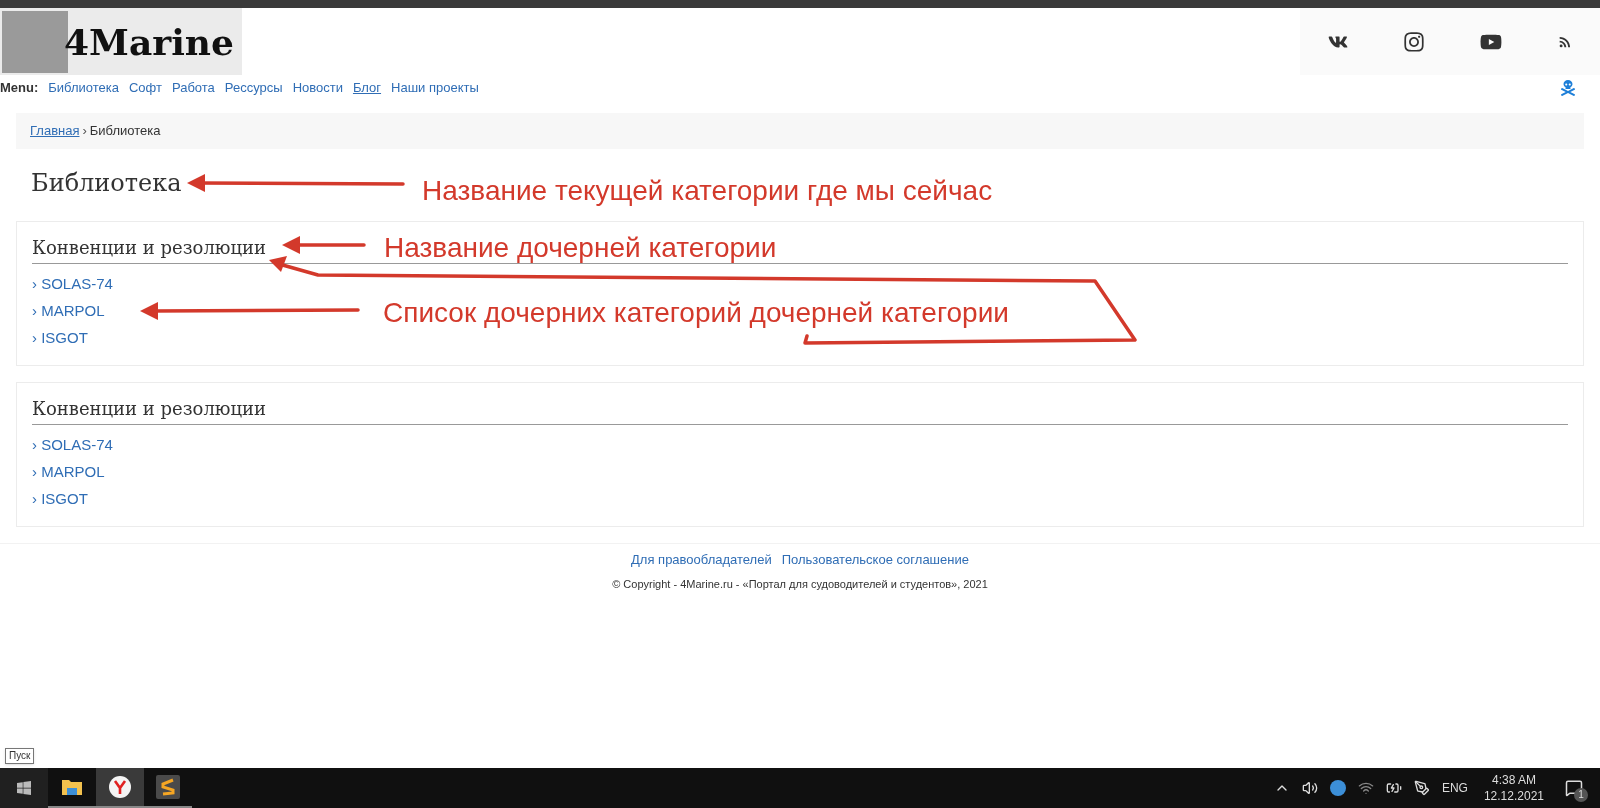 The height and width of the screenshot is (808, 1600). What do you see at coordinates (55, 131) in the screenshot?
I see `breadcrumb-link: Главная` at bounding box center [55, 131].